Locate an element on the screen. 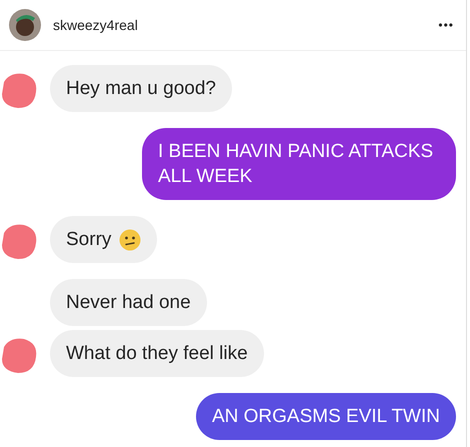 This screenshot has width=470, height=447. message-bubble: I BEEN HAVIN PANIC ATTACKS ALL WEEK is located at coordinates (299, 164).